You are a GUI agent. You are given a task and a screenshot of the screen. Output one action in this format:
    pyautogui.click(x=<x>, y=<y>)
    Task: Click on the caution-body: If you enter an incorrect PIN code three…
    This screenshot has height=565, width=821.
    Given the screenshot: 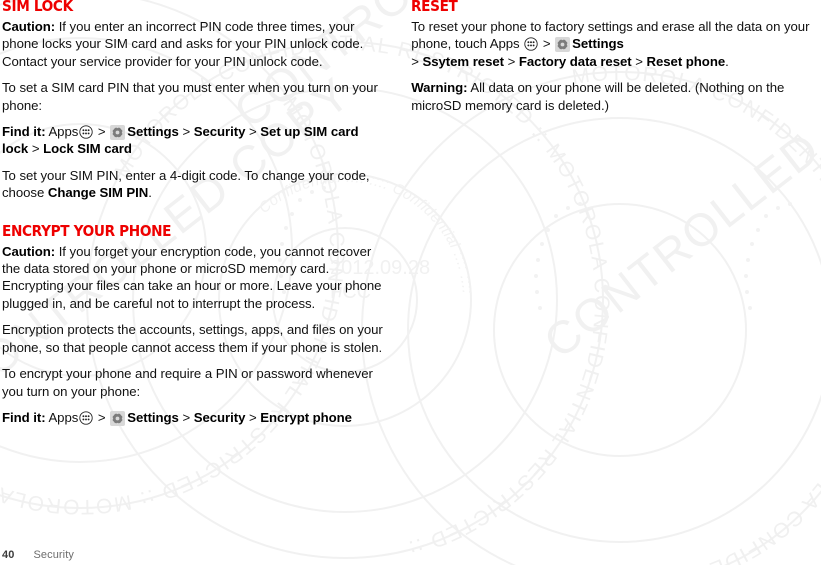 What is the action you would take?
    pyautogui.click(x=183, y=44)
    